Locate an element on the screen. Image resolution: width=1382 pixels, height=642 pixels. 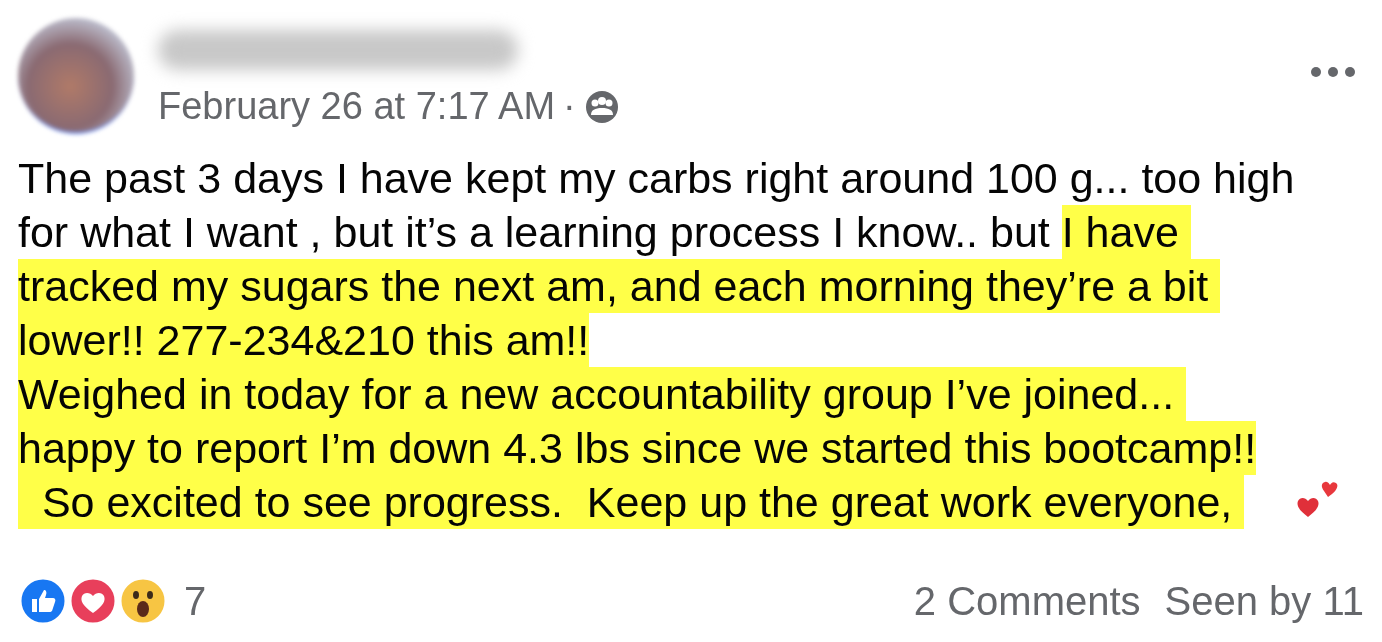
avatar is located at coordinates (76, 76).